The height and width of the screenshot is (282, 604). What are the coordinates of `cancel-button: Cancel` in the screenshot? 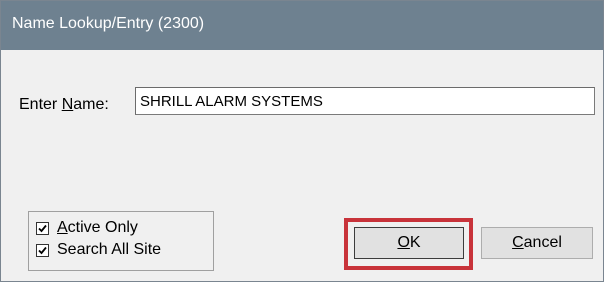 It's located at (537, 243).